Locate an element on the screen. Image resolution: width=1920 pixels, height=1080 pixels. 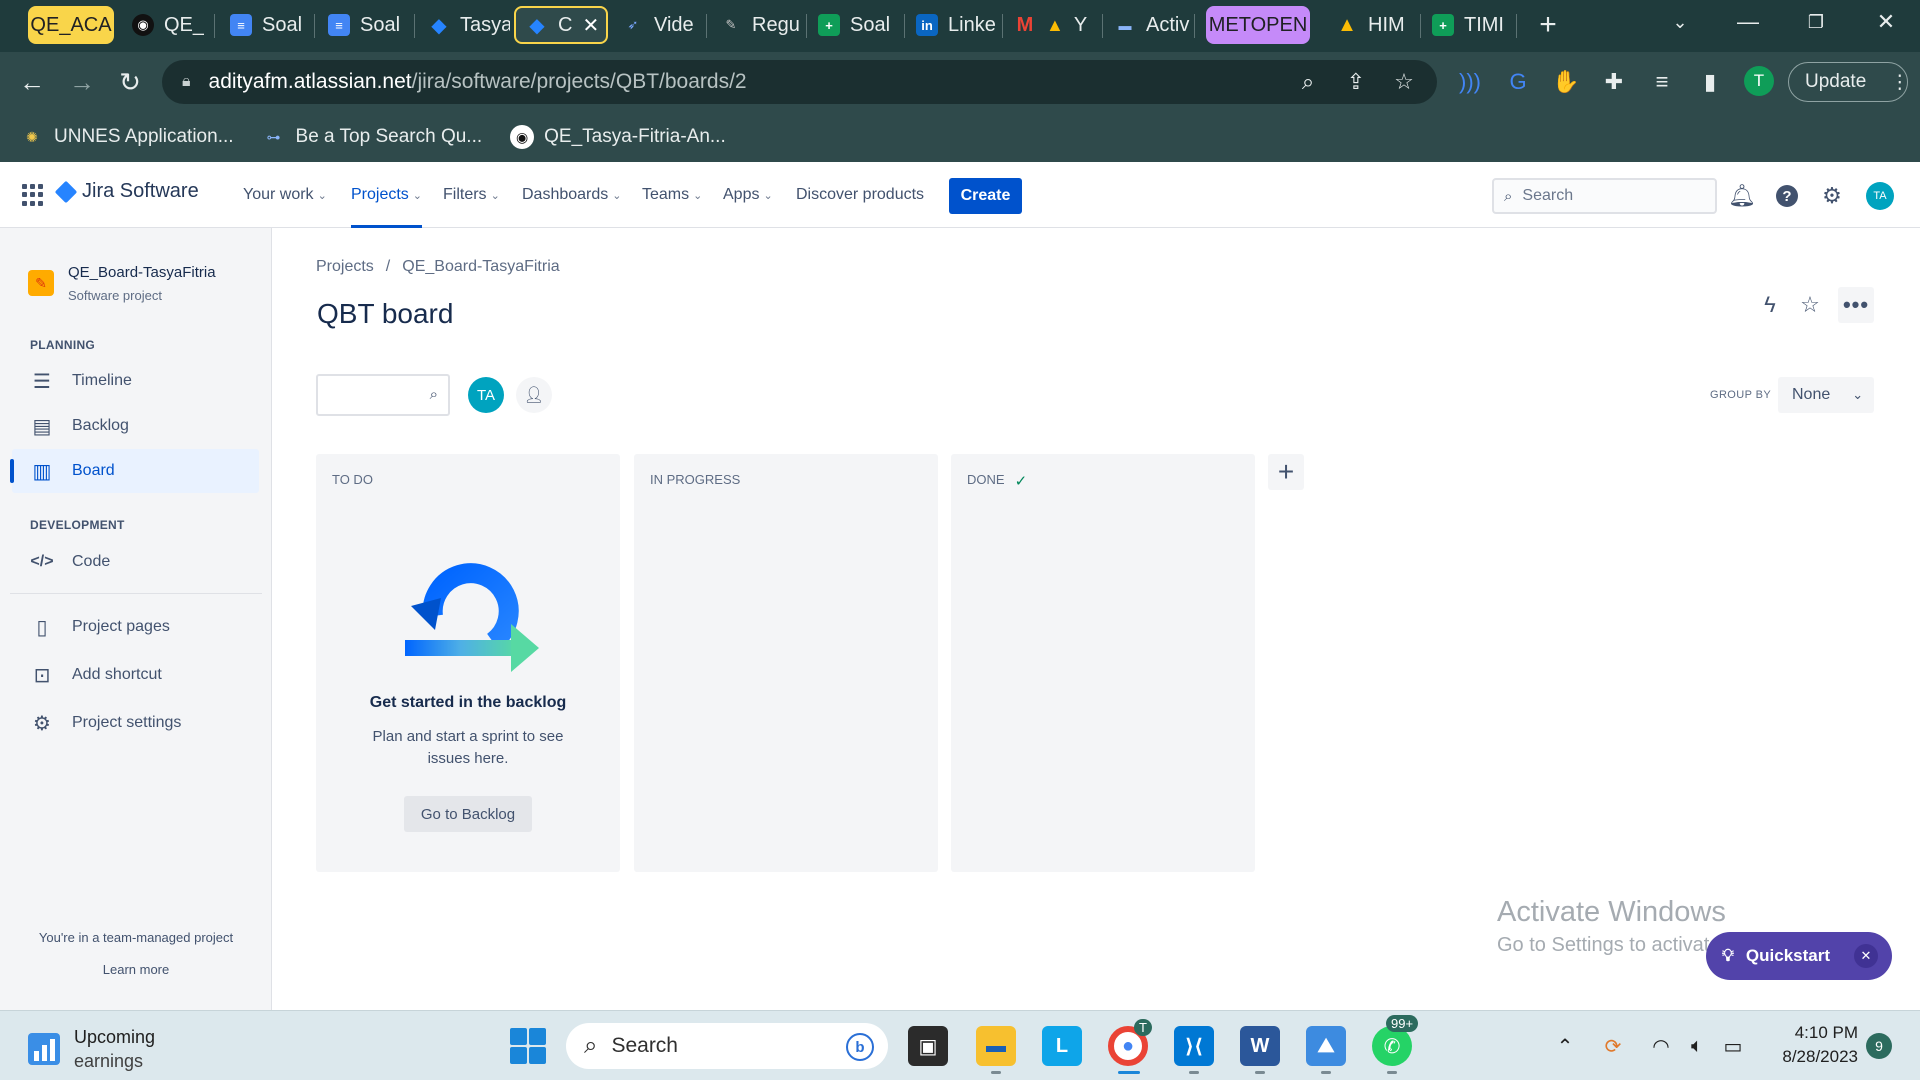
widget-line-2: earnings is located at coordinates (109, 1061).